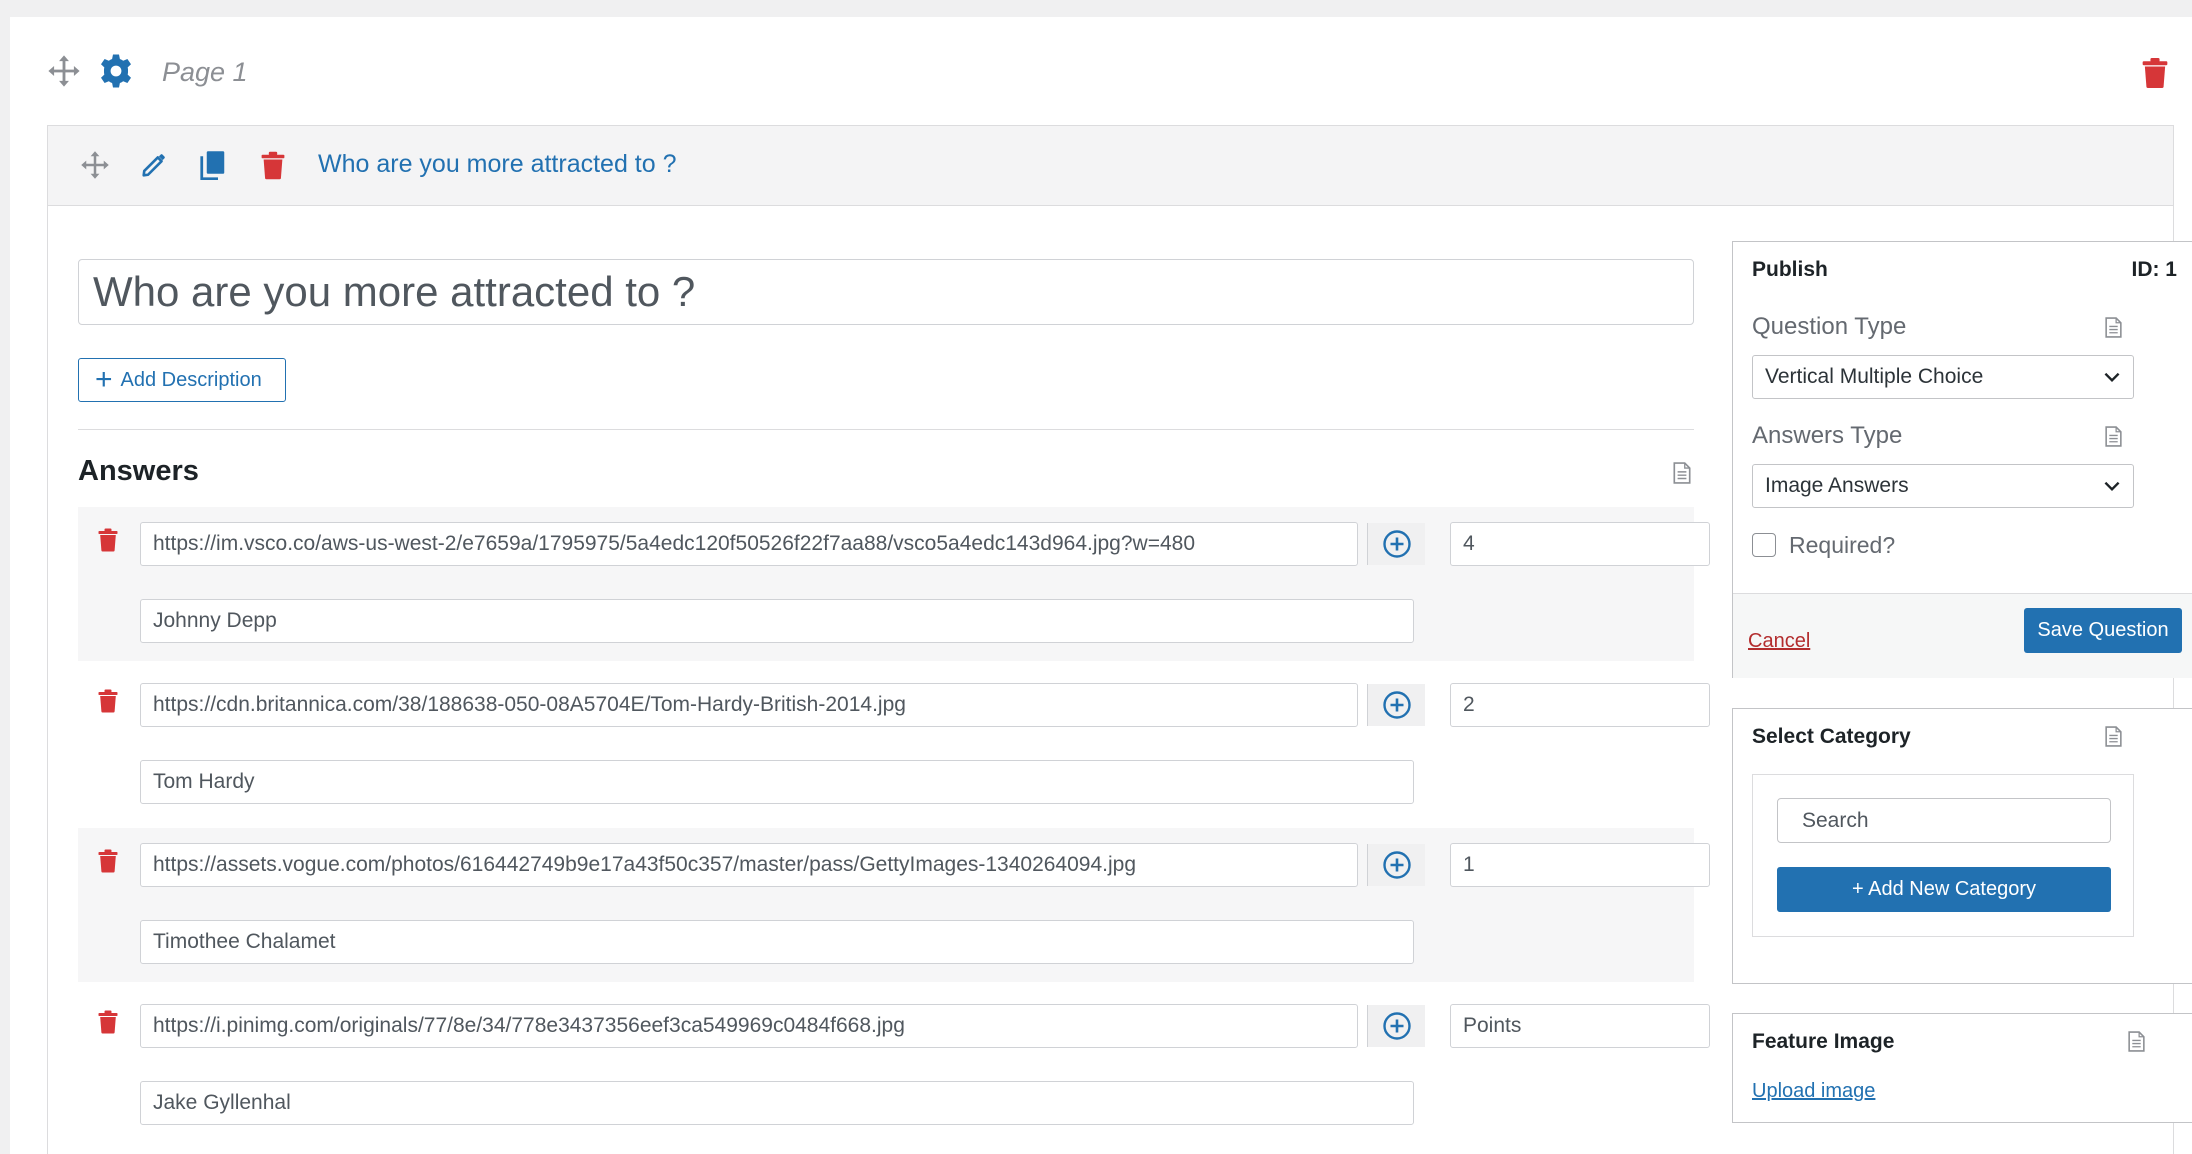 Image resolution: width=2192 pixels, height=1154 pixels. Describe the element at coordinates (1944, 889) in the screenshot. I see `add-new-category-button: + Add New Category` at that location.